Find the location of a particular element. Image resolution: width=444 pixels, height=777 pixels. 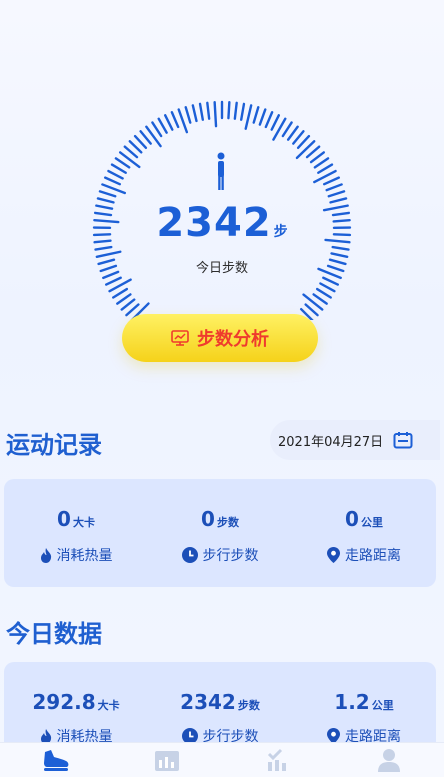

tab-checklist is located at coordinates (277, 760).